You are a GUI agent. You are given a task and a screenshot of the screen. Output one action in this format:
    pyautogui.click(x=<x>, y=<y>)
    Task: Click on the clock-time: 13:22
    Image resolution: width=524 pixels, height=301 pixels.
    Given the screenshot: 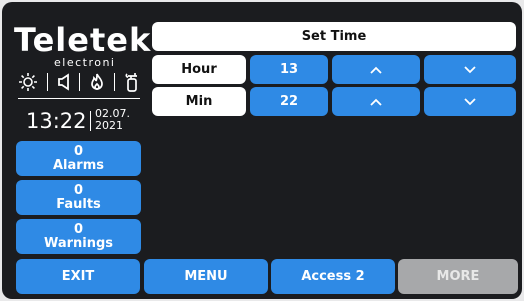 What is the action you would take?
    pyautogui.click(x=56, y=121)
    